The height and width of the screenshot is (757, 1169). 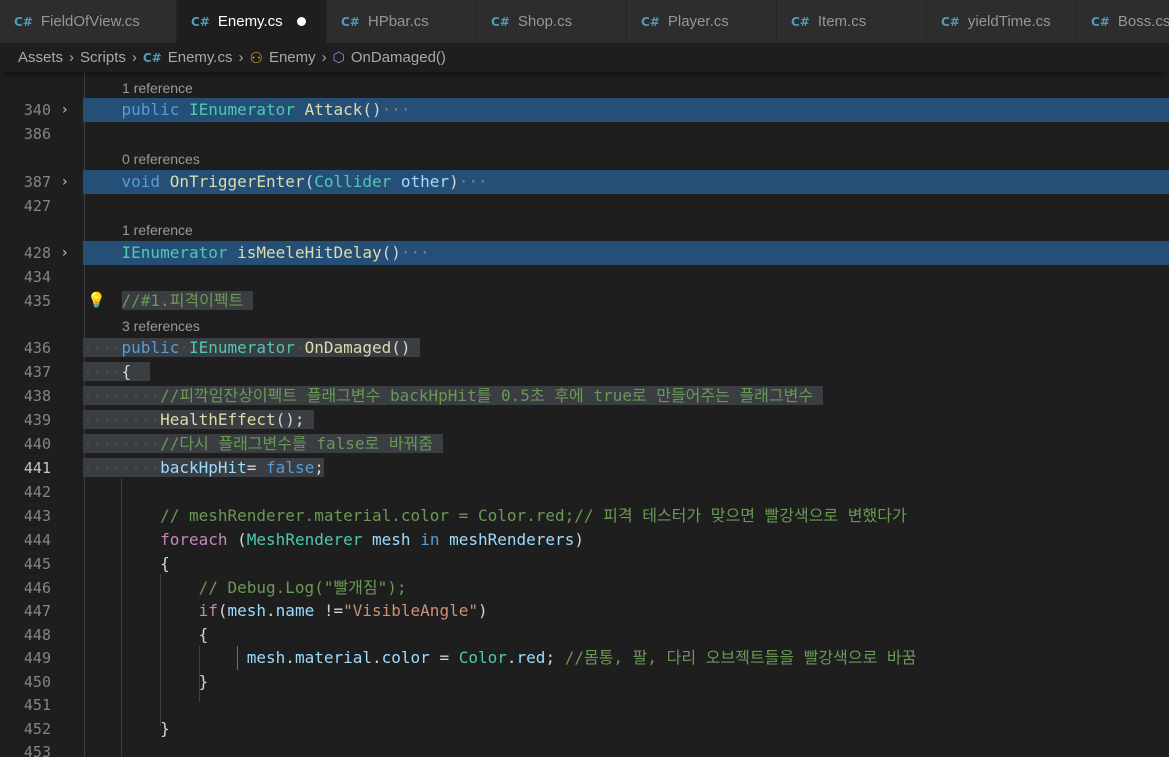 I want to click on code-line-441: 441 ········backHpHit= false;, so click(x=584, y=468).